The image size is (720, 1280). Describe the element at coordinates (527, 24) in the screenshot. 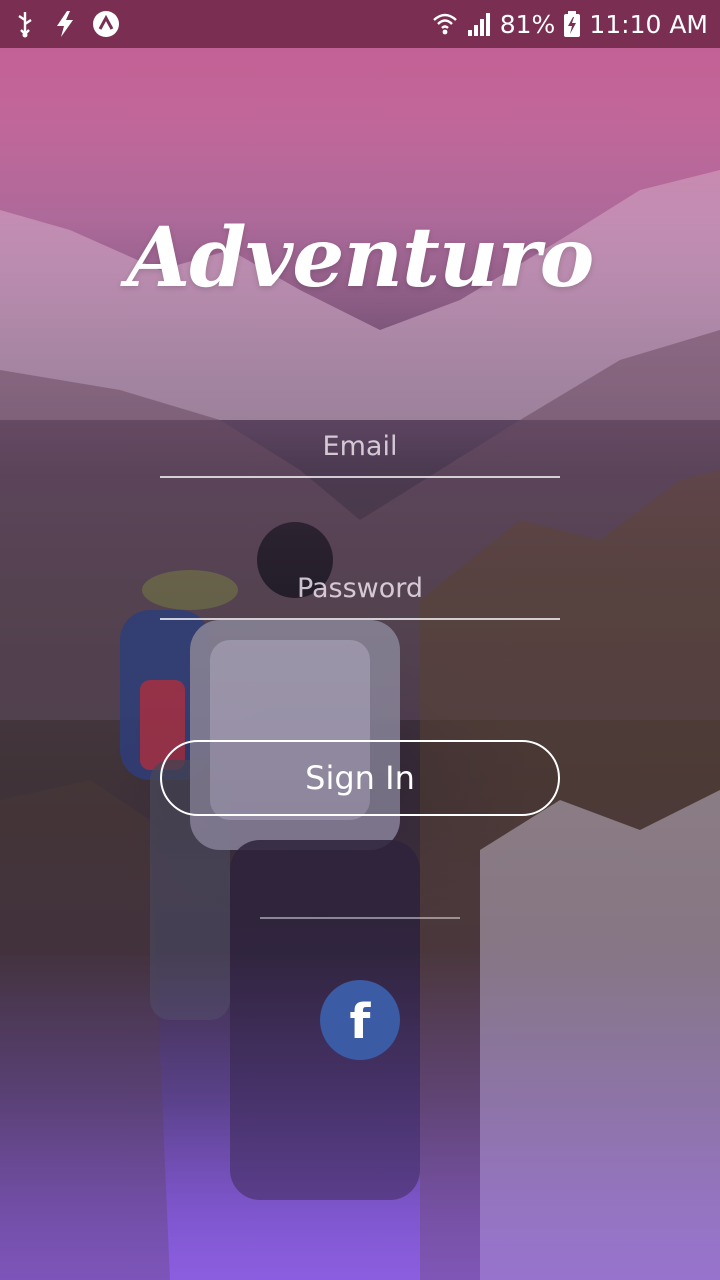

I see `battery-percent: 81%` at that location.